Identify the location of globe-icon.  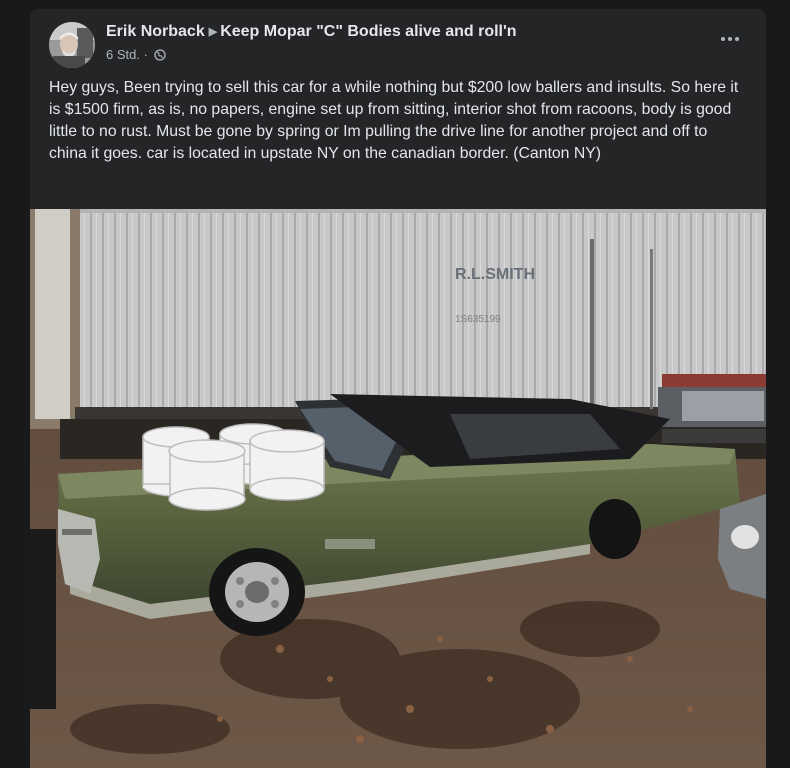
(159, 57).